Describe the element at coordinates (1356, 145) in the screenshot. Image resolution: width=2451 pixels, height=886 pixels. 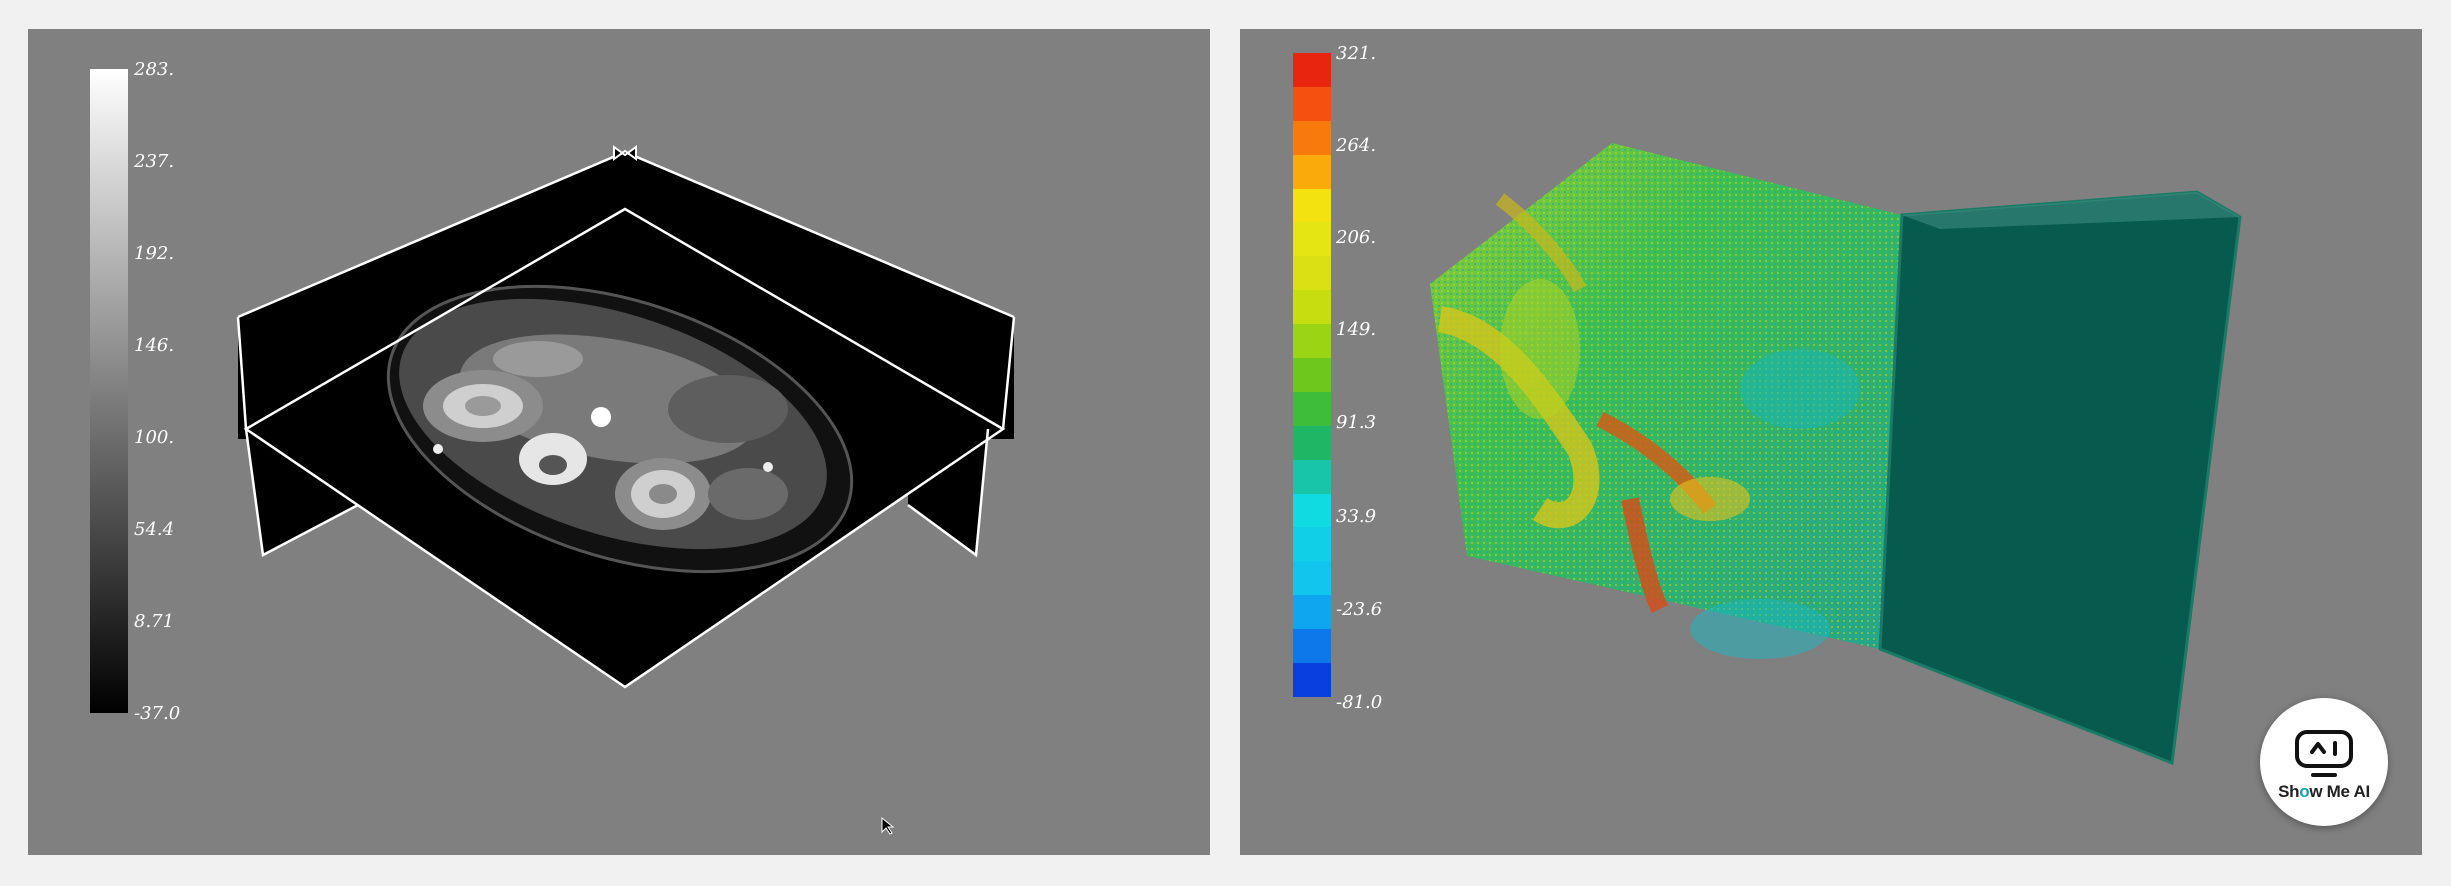
I see `colorbar-tick-label: 264.` at that location.